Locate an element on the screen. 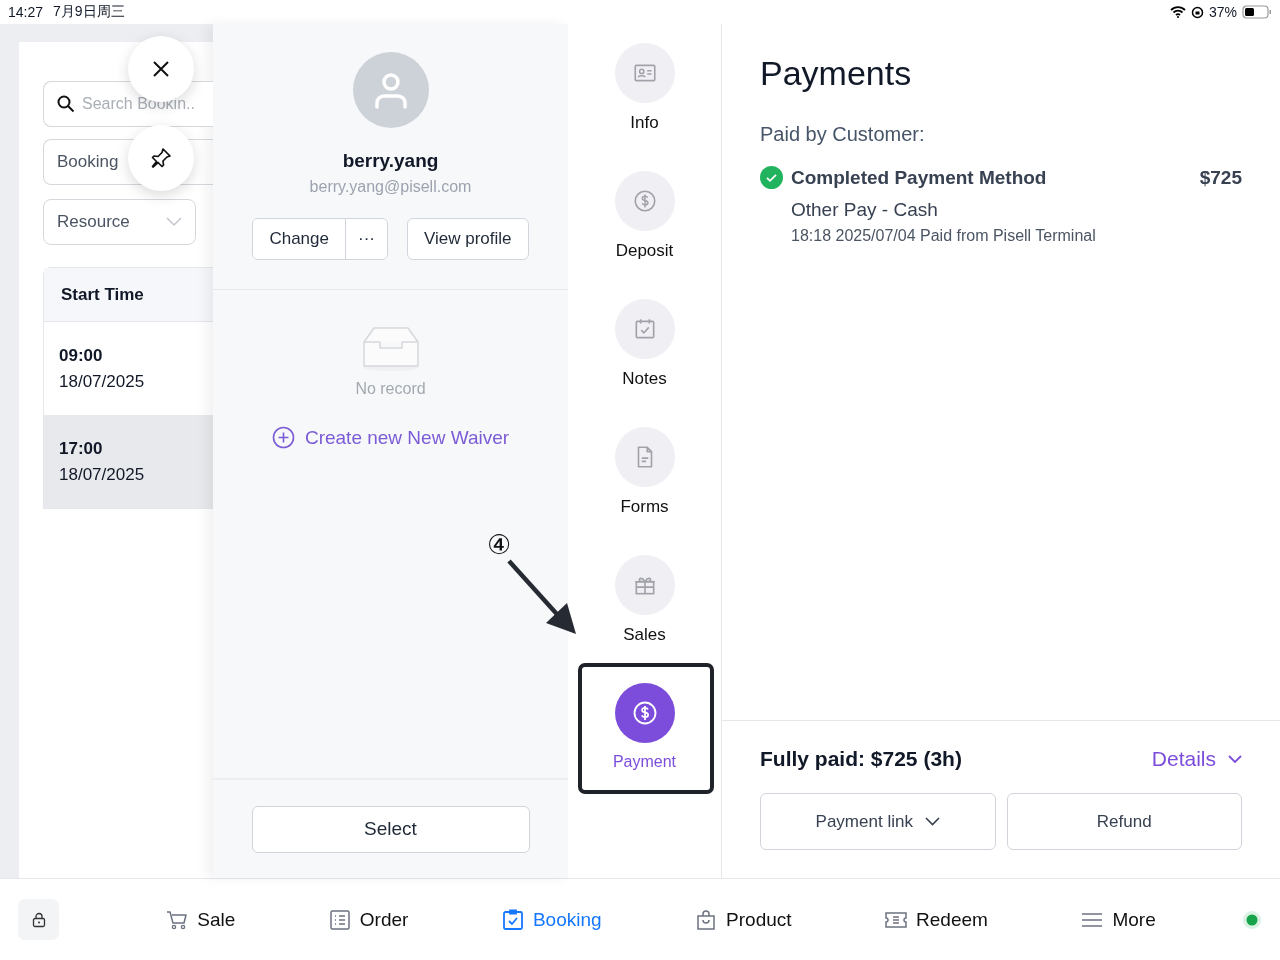 The width and height of the screenshot is (1280, 960). booking-time: 09:00 is located at coordinates (81, 355).